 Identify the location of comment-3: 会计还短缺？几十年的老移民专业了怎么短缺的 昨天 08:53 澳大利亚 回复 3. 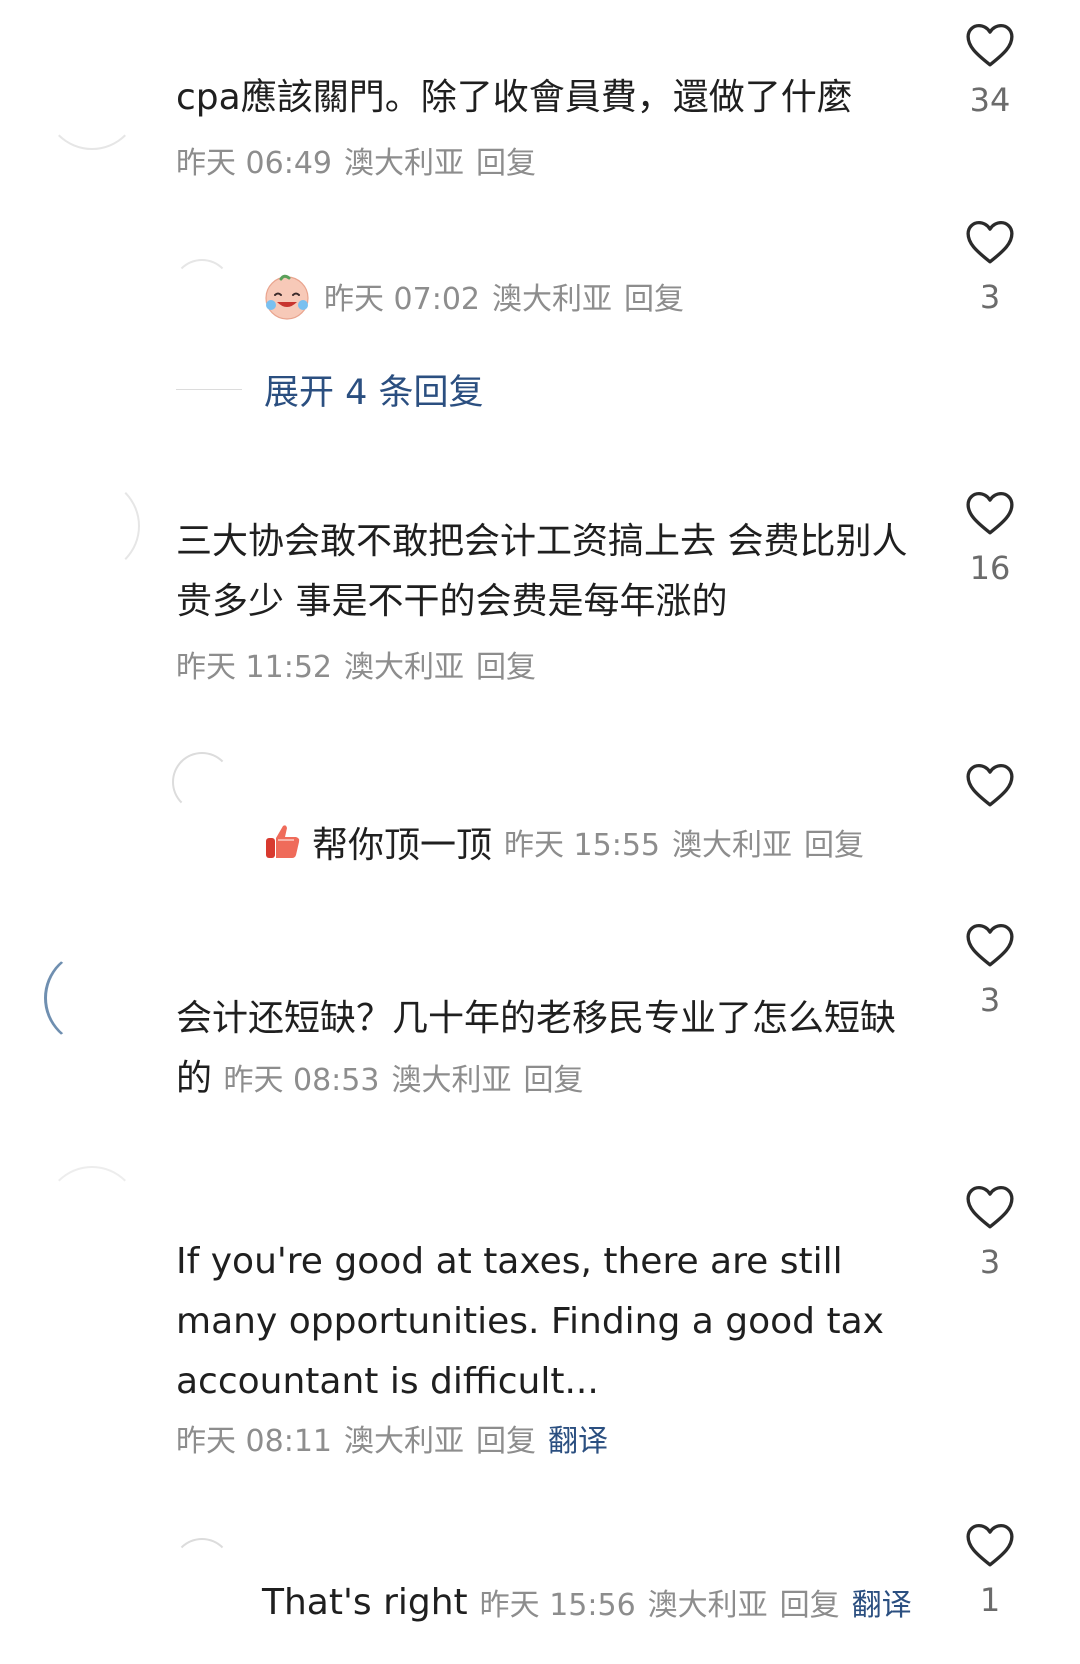
(540, 1023).